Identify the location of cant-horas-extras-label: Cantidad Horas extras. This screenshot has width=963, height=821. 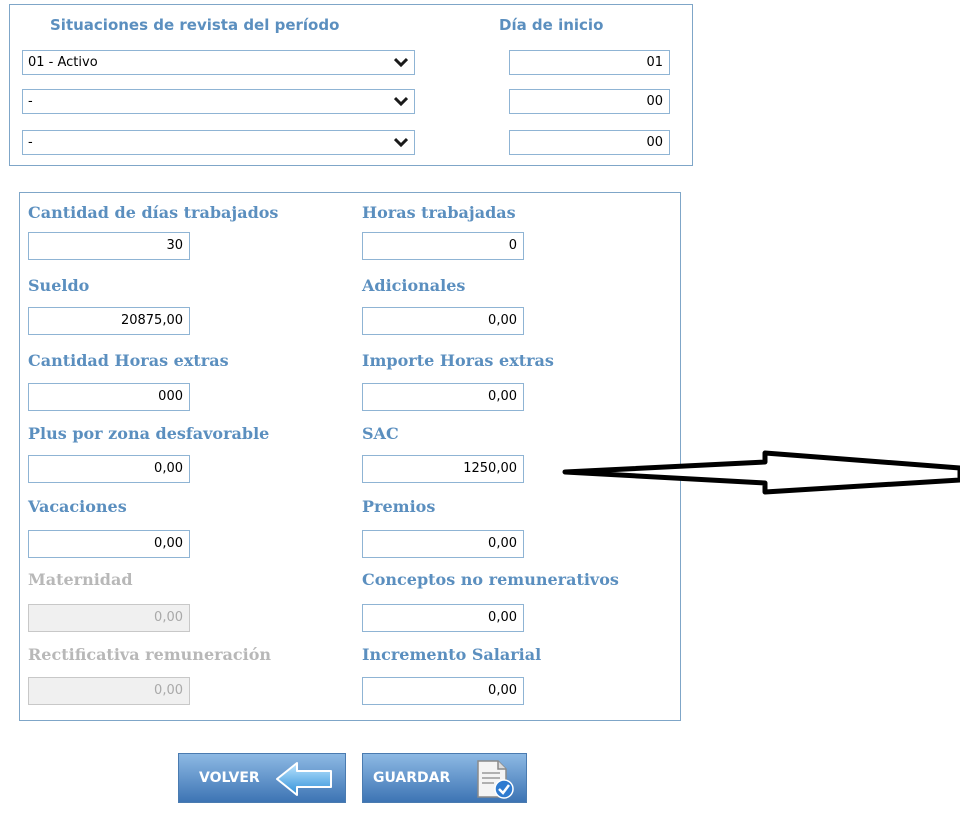
(128, 360).